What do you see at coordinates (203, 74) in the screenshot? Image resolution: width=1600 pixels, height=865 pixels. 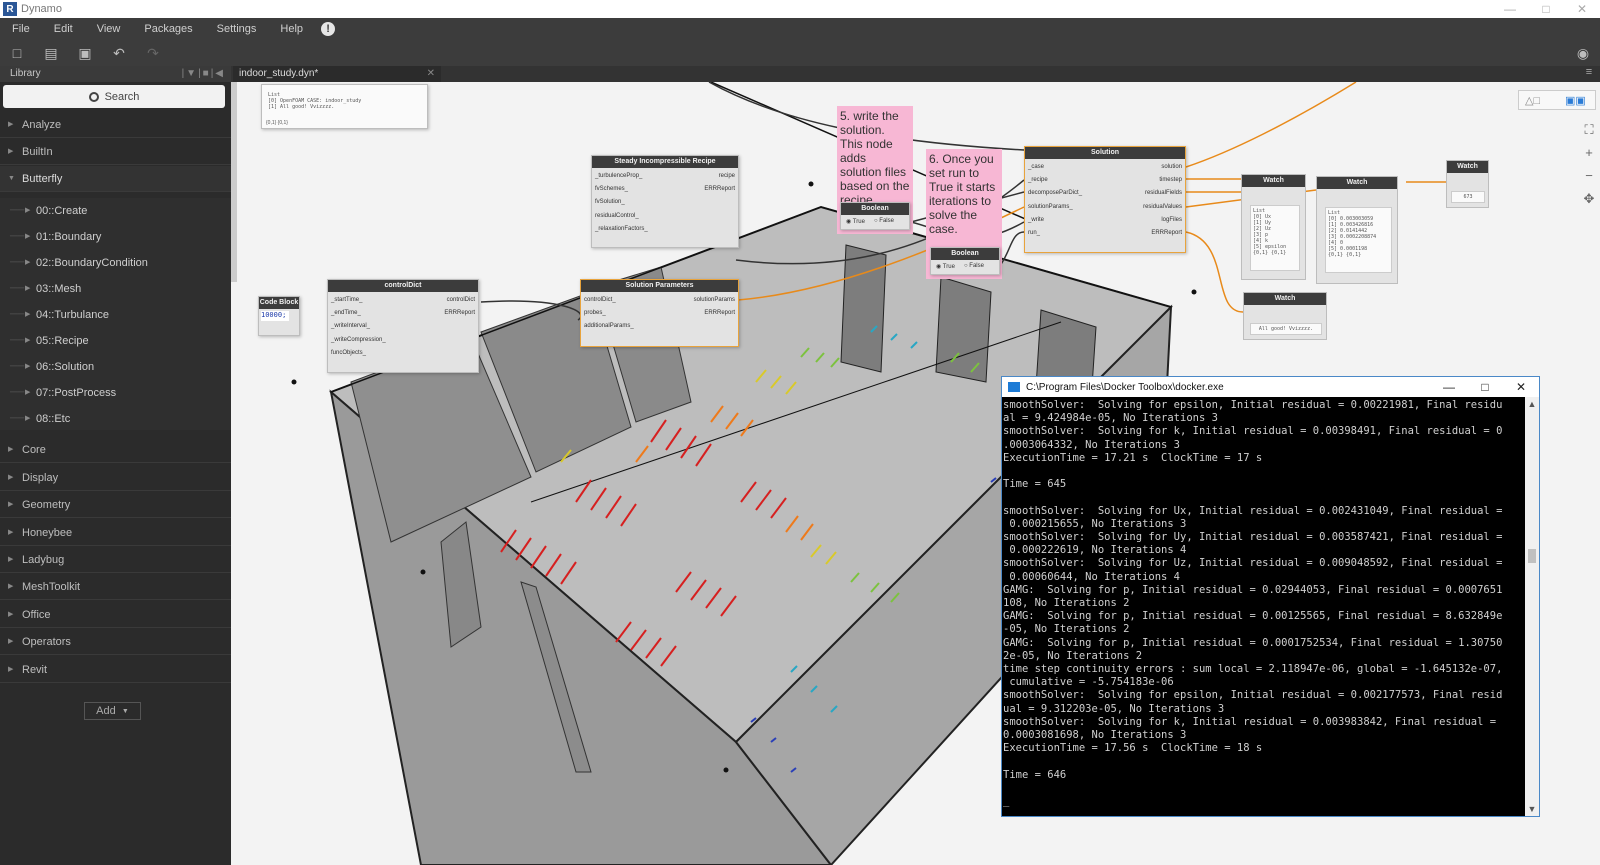 I see `library-layout-icon: |▼|■|◀` at bounding box center [203, 74].